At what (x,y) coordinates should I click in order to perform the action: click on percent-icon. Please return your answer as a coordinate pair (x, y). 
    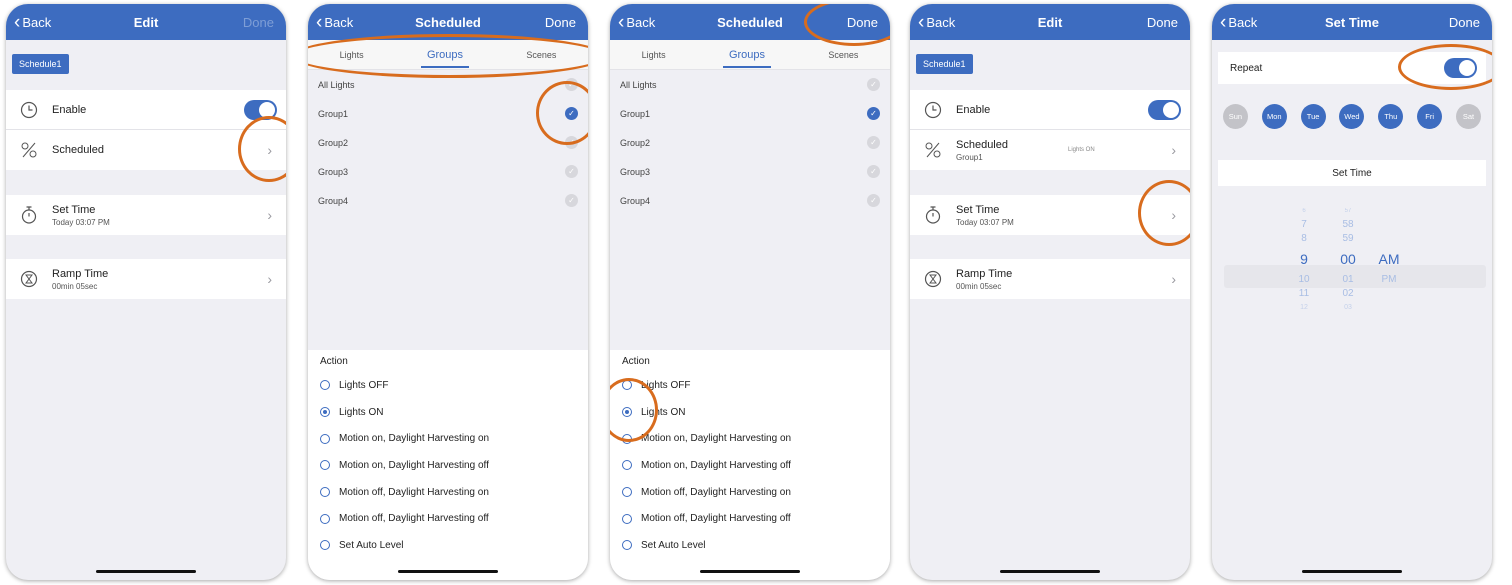
    Looking at the image, I should click on (933, 150).